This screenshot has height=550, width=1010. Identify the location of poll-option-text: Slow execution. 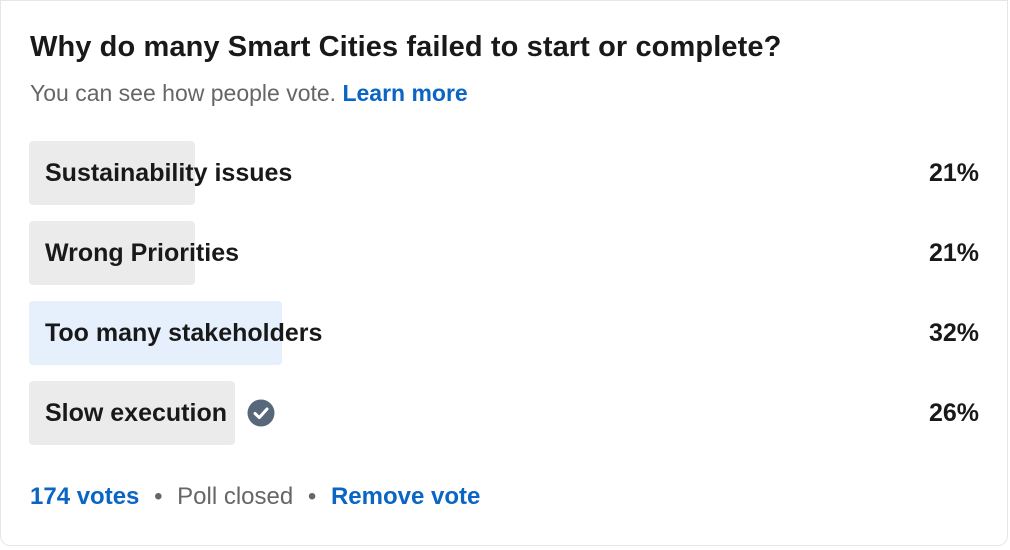
(136, 413).